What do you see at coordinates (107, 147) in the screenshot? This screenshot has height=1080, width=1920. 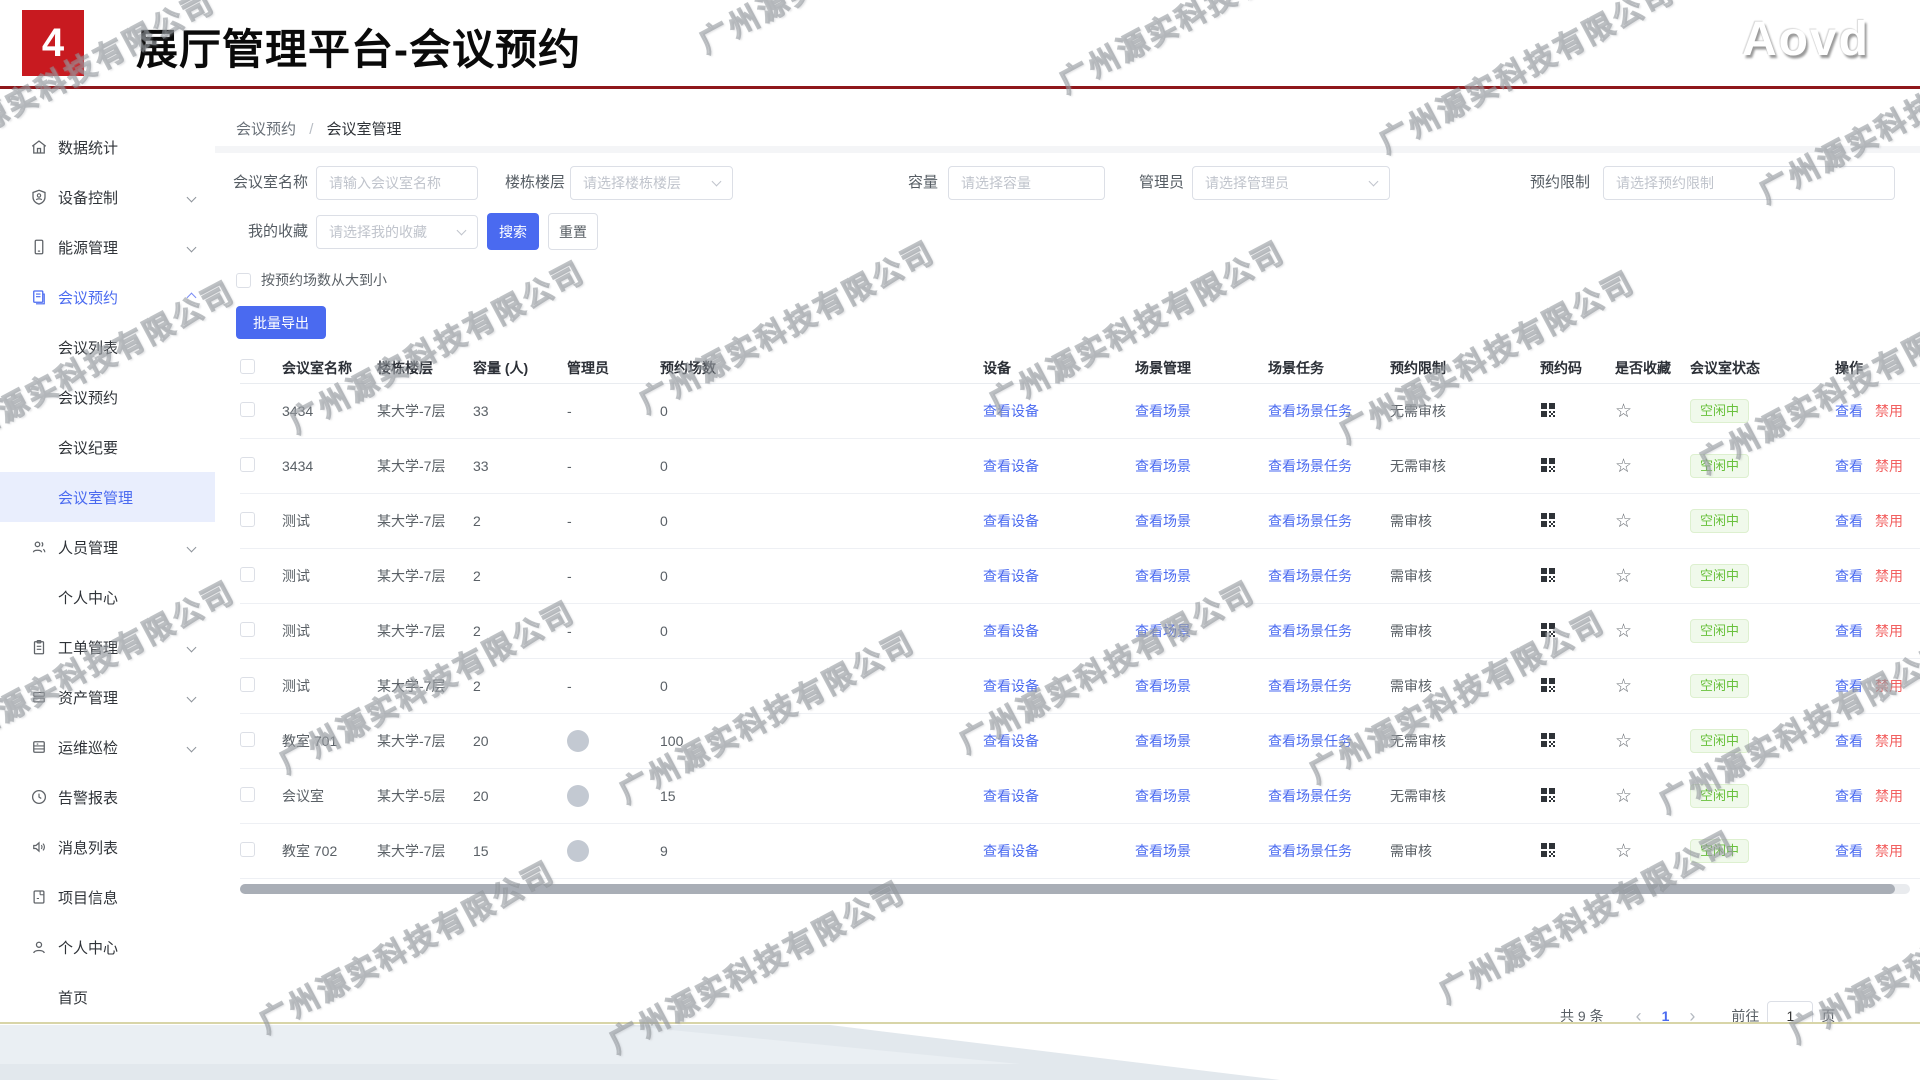 I see `sidebar-item-data-stats: 数据统计` at bounding box center [107, 147].